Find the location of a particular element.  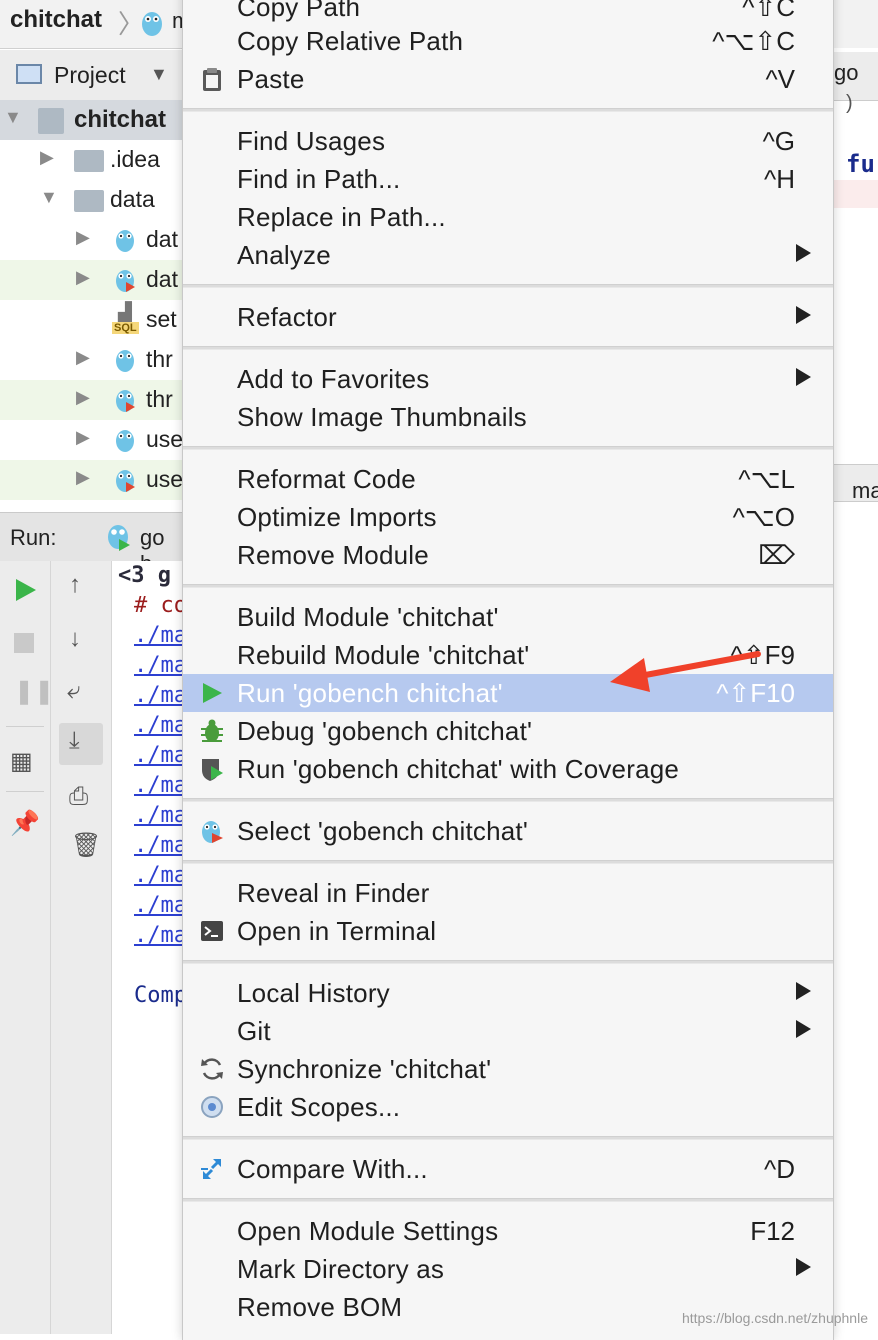

tree-item-root: ▼ chitchat is located at coordinates (91, 120).